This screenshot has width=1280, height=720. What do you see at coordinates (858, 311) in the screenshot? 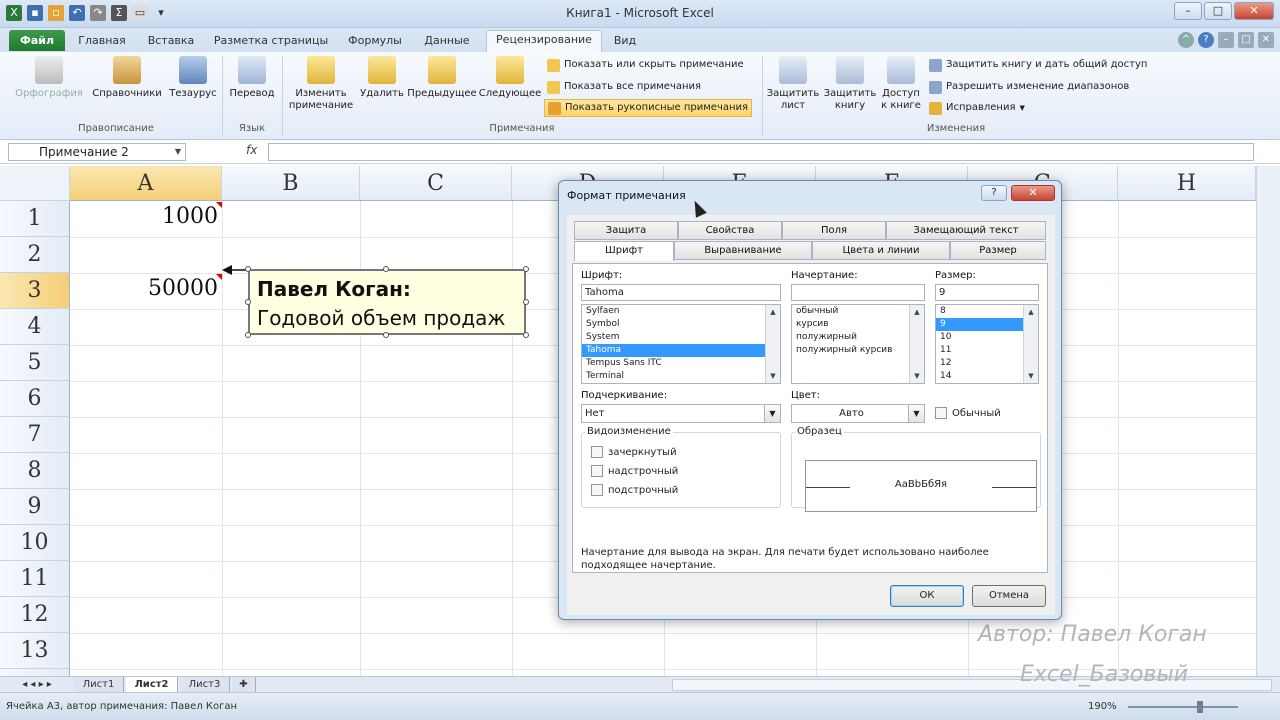
I see `style-option: обычный` at bounding box center [858, 311].